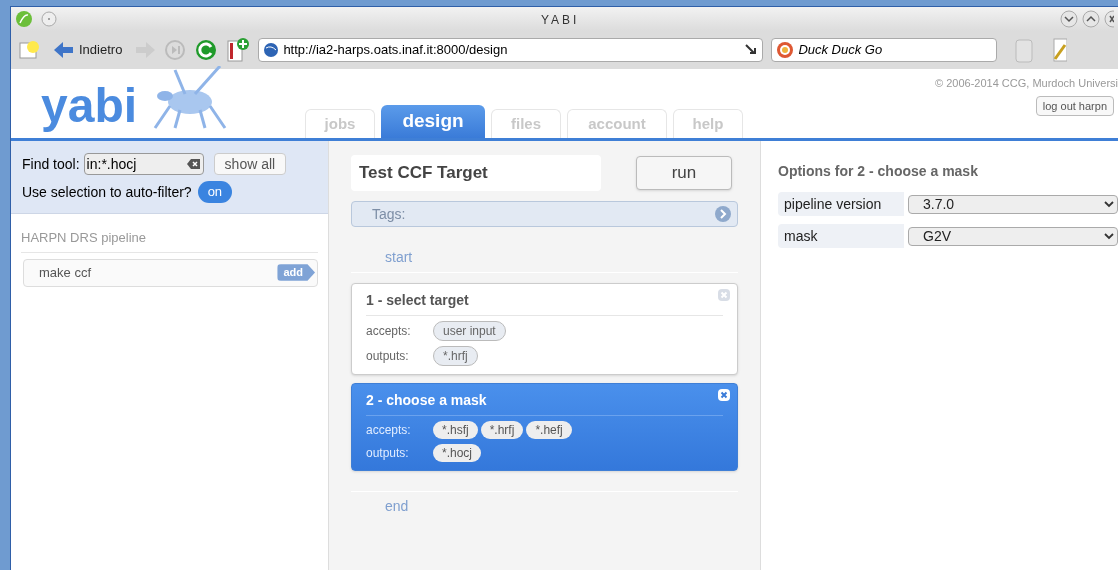  I want to click on tool-group-title: HARPN DRS pipeline, so click(169, 240).